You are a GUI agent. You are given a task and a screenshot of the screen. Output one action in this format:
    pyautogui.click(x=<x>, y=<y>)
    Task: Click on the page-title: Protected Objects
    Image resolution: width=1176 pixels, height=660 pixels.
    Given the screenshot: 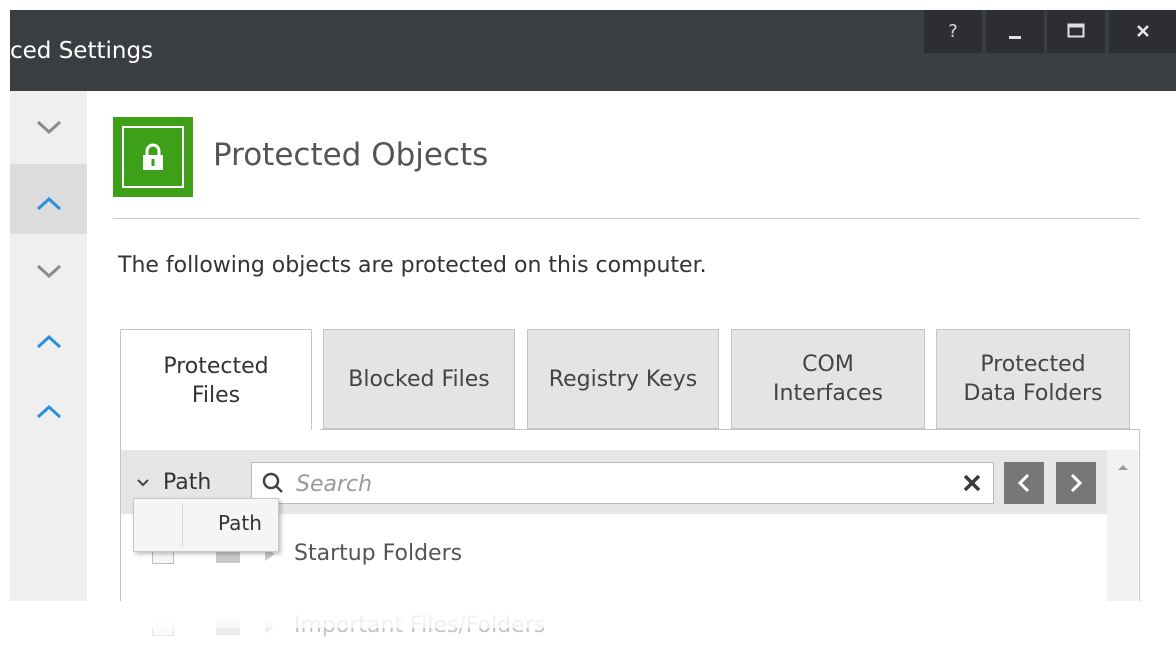 What is the action you would take?
    pyautogui.click(x=351, y=155)
    